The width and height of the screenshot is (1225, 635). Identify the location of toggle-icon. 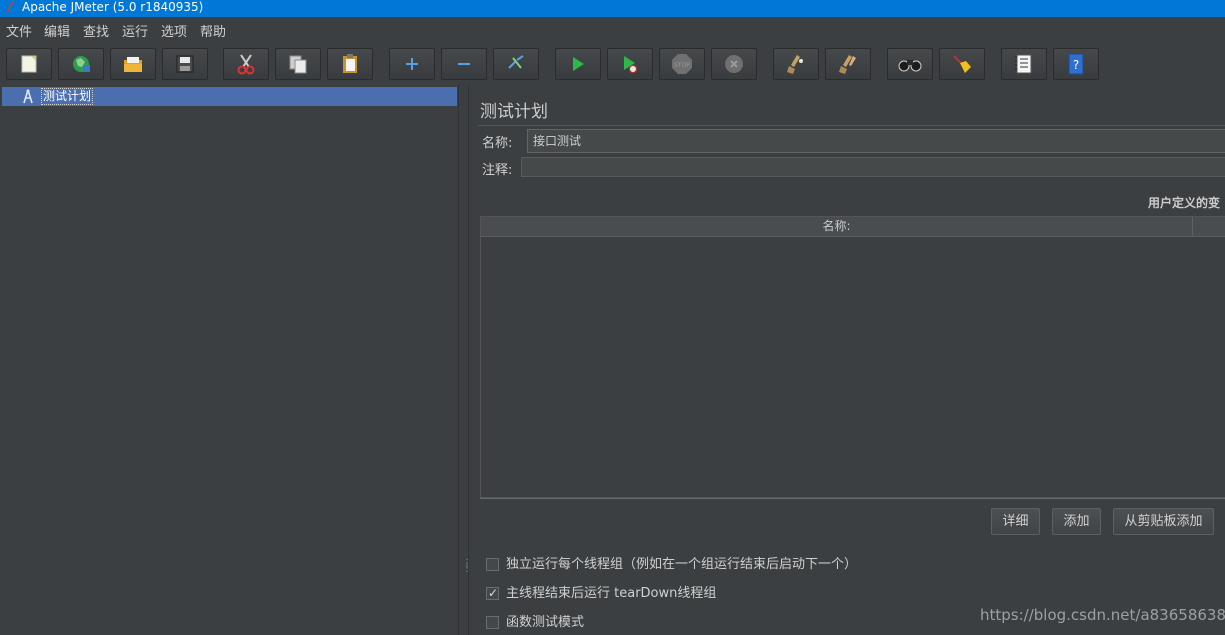
(516, 62).